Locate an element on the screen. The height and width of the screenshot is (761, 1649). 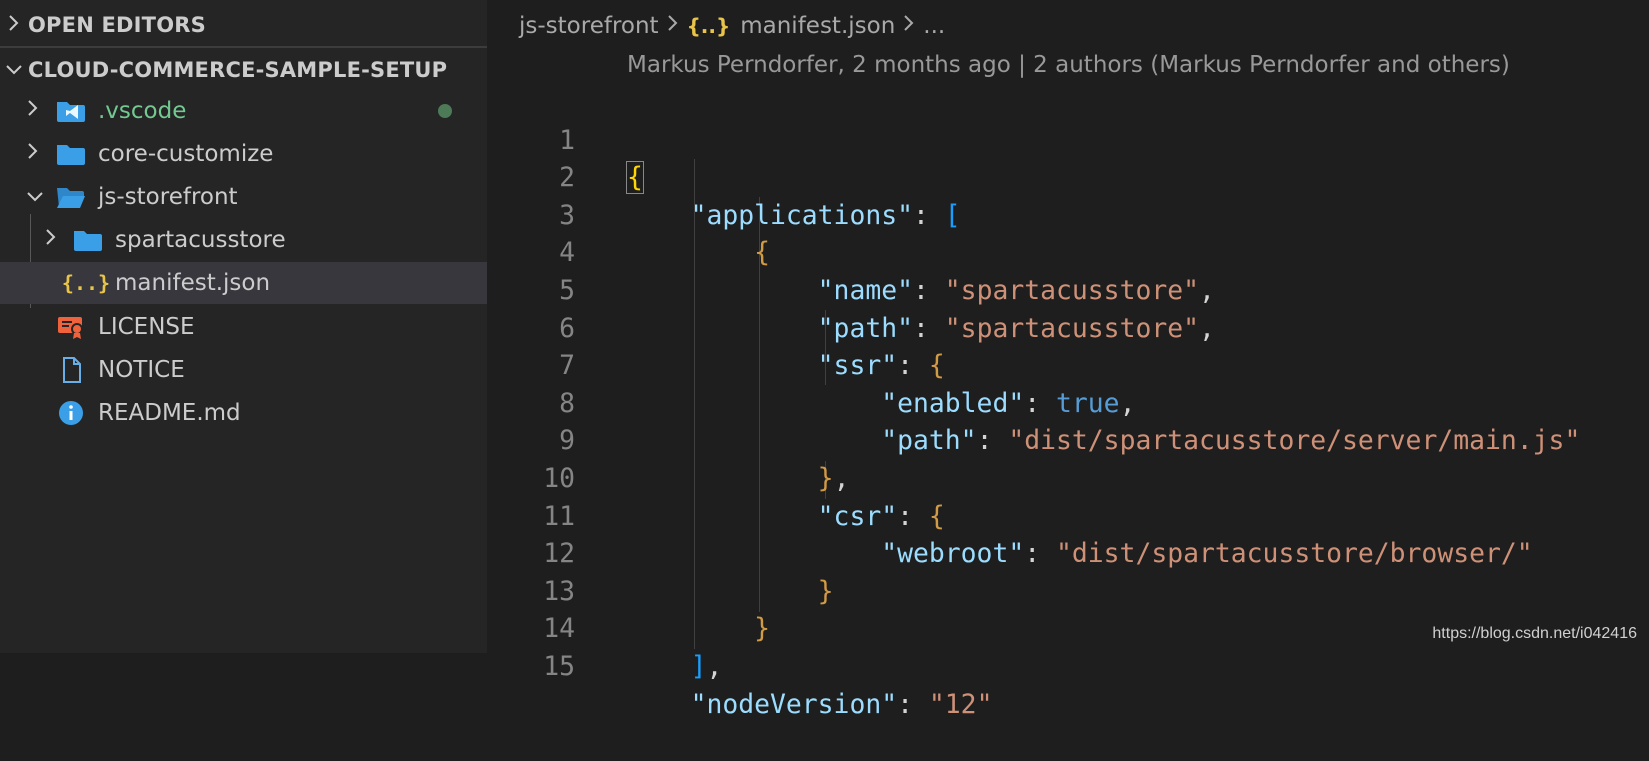
open-editors-header: OPEN EDITORS is located at coordinates (243, 26).